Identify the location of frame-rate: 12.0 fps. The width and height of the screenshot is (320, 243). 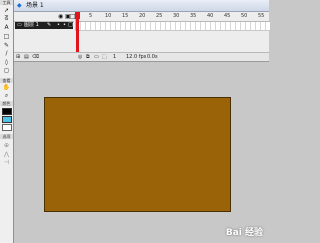
(136, 57).